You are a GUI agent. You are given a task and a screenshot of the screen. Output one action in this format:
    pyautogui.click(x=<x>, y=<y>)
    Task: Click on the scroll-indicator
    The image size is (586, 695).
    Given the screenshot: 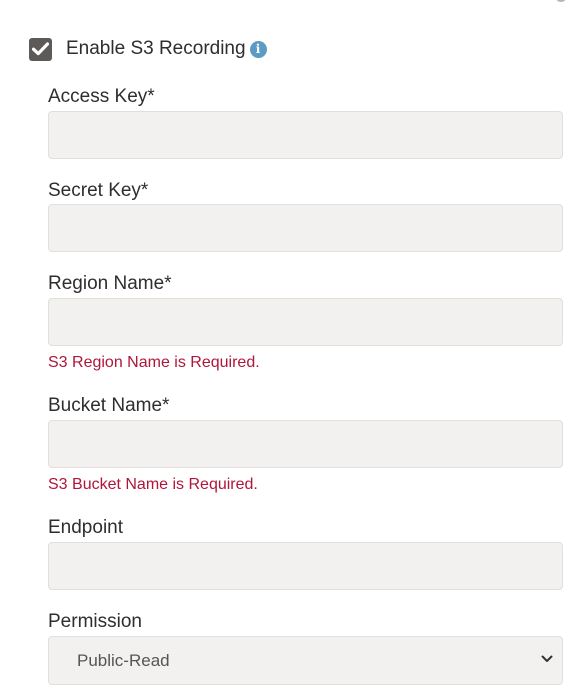 What is the action you would take?
    pyautogui.click(x=561, y=1)
    